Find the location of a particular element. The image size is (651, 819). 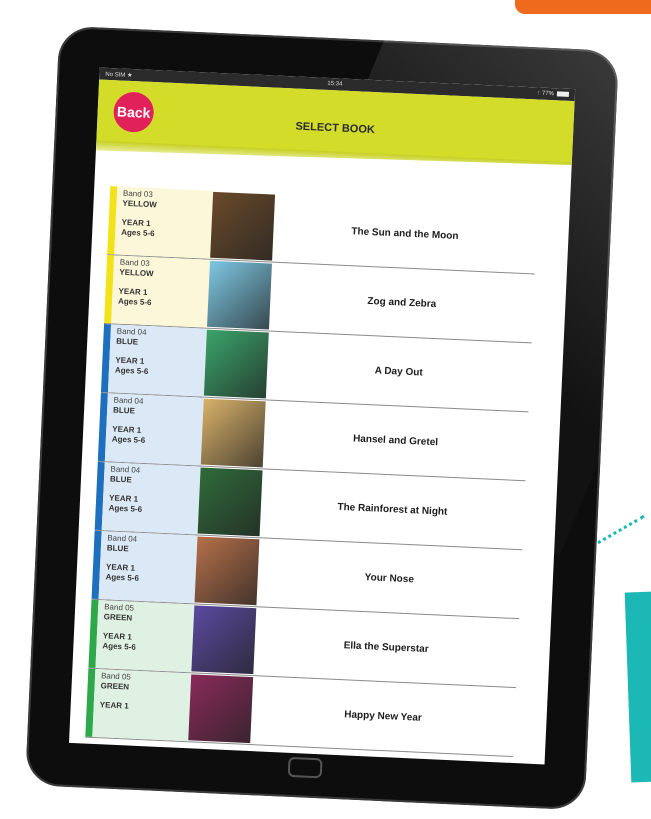

decorative-orange-tab is located at coordinates (583, 7).